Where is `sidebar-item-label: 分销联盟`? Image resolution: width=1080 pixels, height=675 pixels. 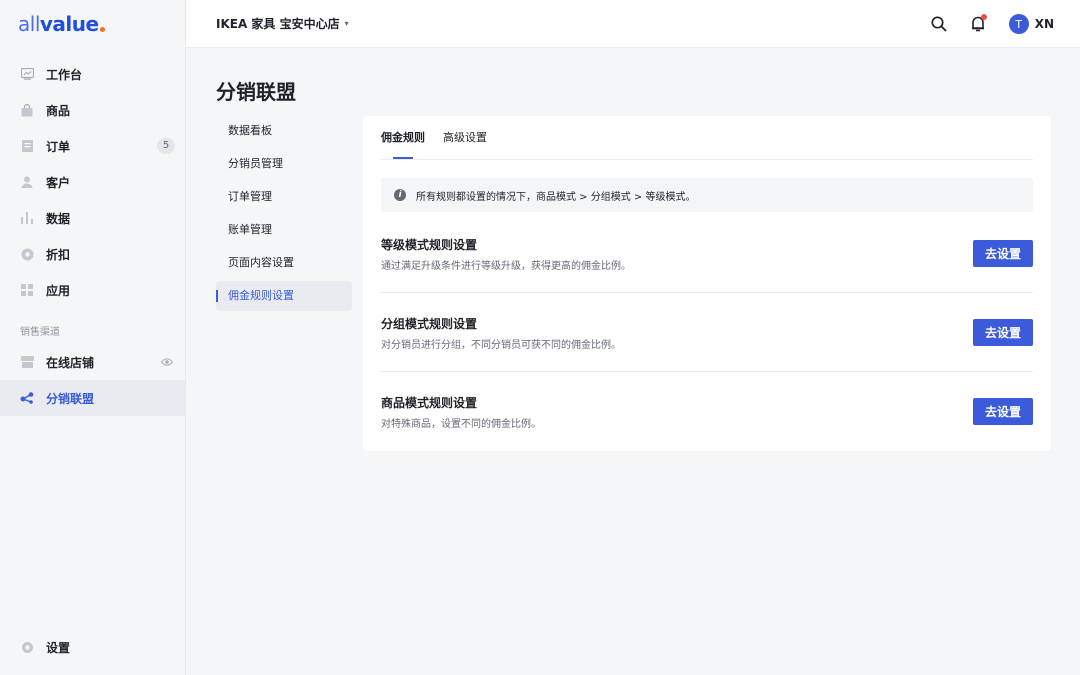
sidebar-item-label: 分销联盟 is located at coordinates (70, 398).